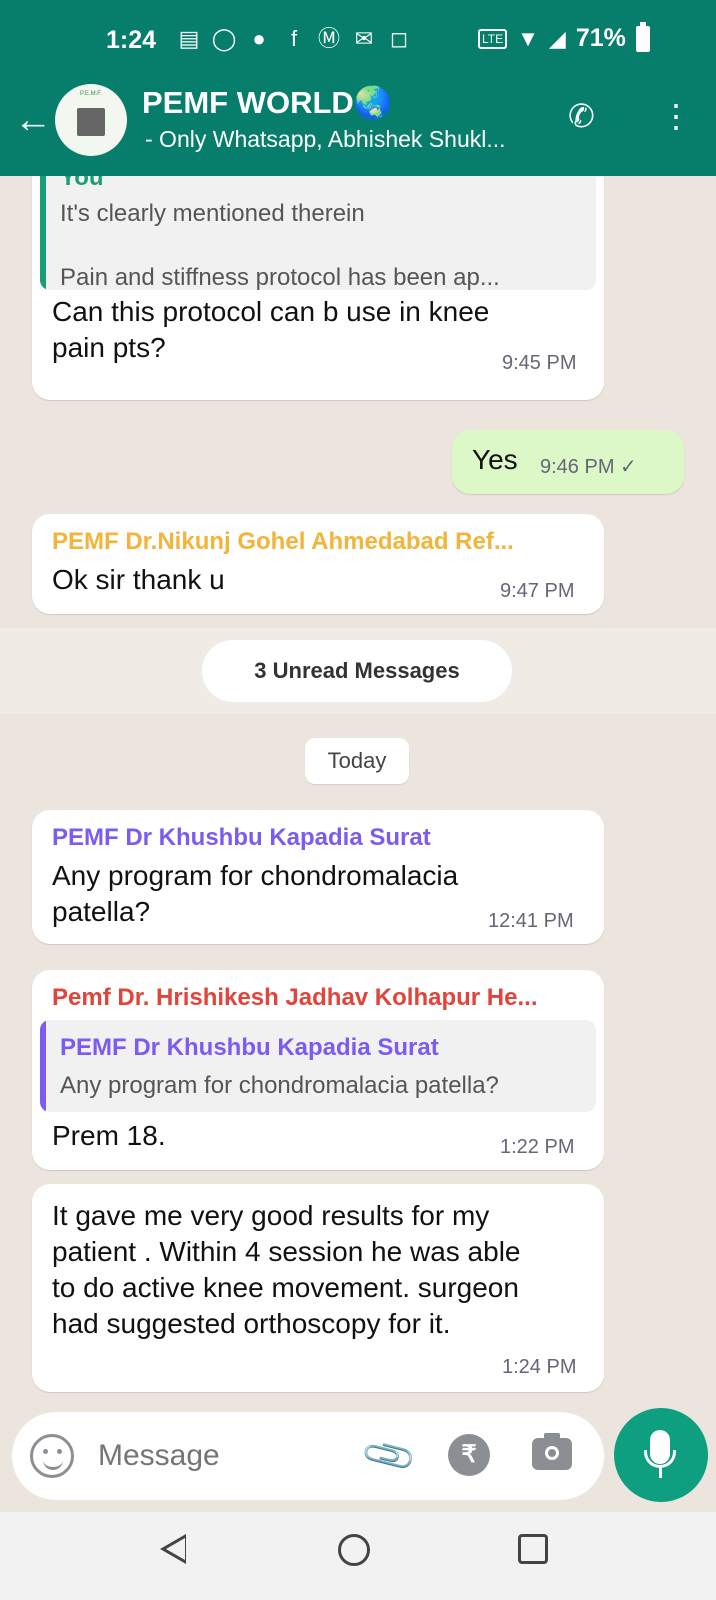 The height and width of the screenshot is (1600, 716). What do you see at coordinates (138, 579) in the screenshot?
I see `message-text: Ok sir thank u` at bounding box center [138, 579].